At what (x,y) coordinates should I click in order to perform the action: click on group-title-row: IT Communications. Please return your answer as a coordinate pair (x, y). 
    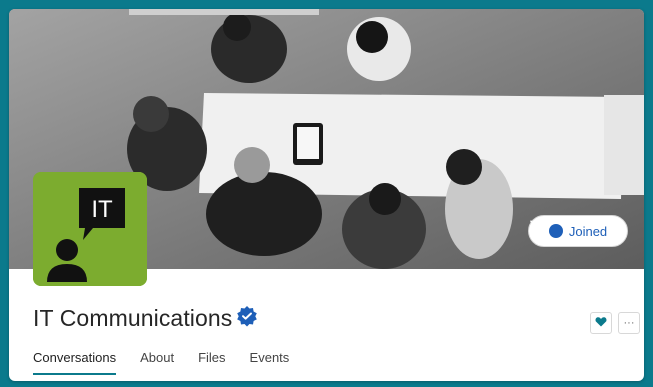
    Looking at the image, I should click on (145, 318).